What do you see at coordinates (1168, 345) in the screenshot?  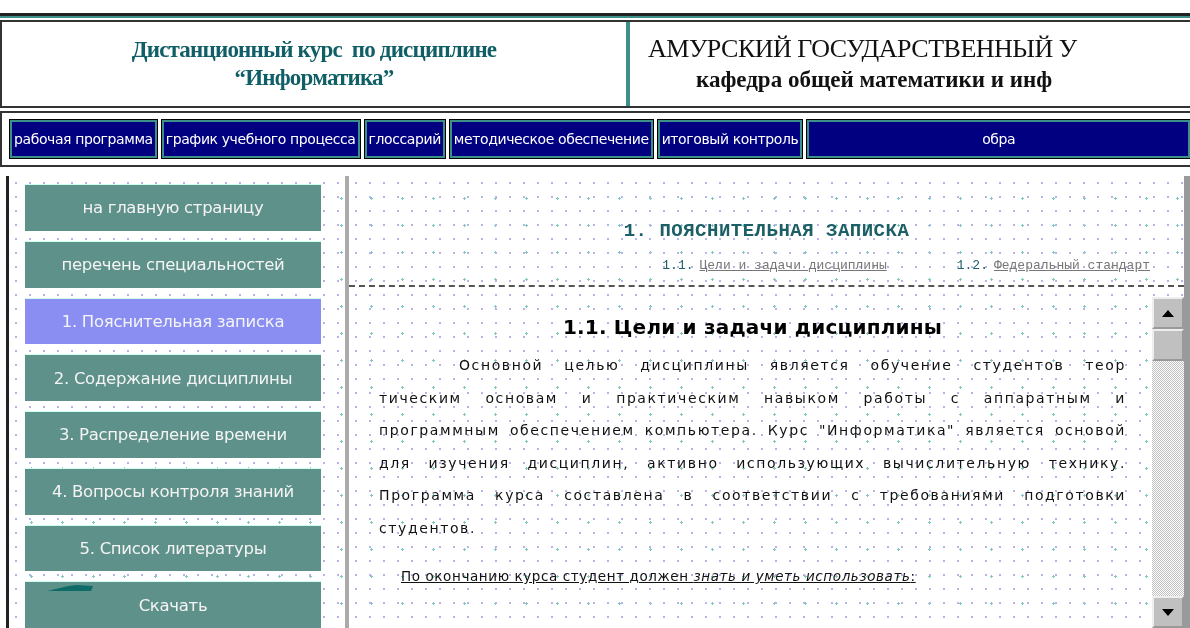 I see `scroll-thumb` at bounding box center [1168, 345].